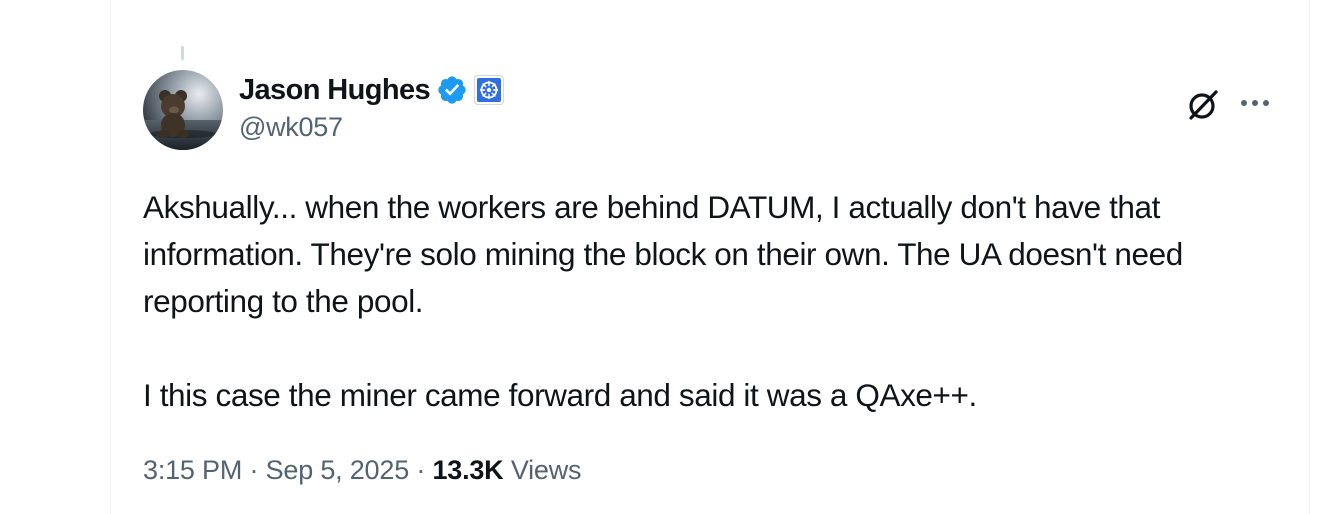 The height and width of the screenshot is (514, 1344). What do you see at coordinates (506, 470) in the screenshot?
I see `views-link: 13.3K Views` at bounding box center [506, 470].